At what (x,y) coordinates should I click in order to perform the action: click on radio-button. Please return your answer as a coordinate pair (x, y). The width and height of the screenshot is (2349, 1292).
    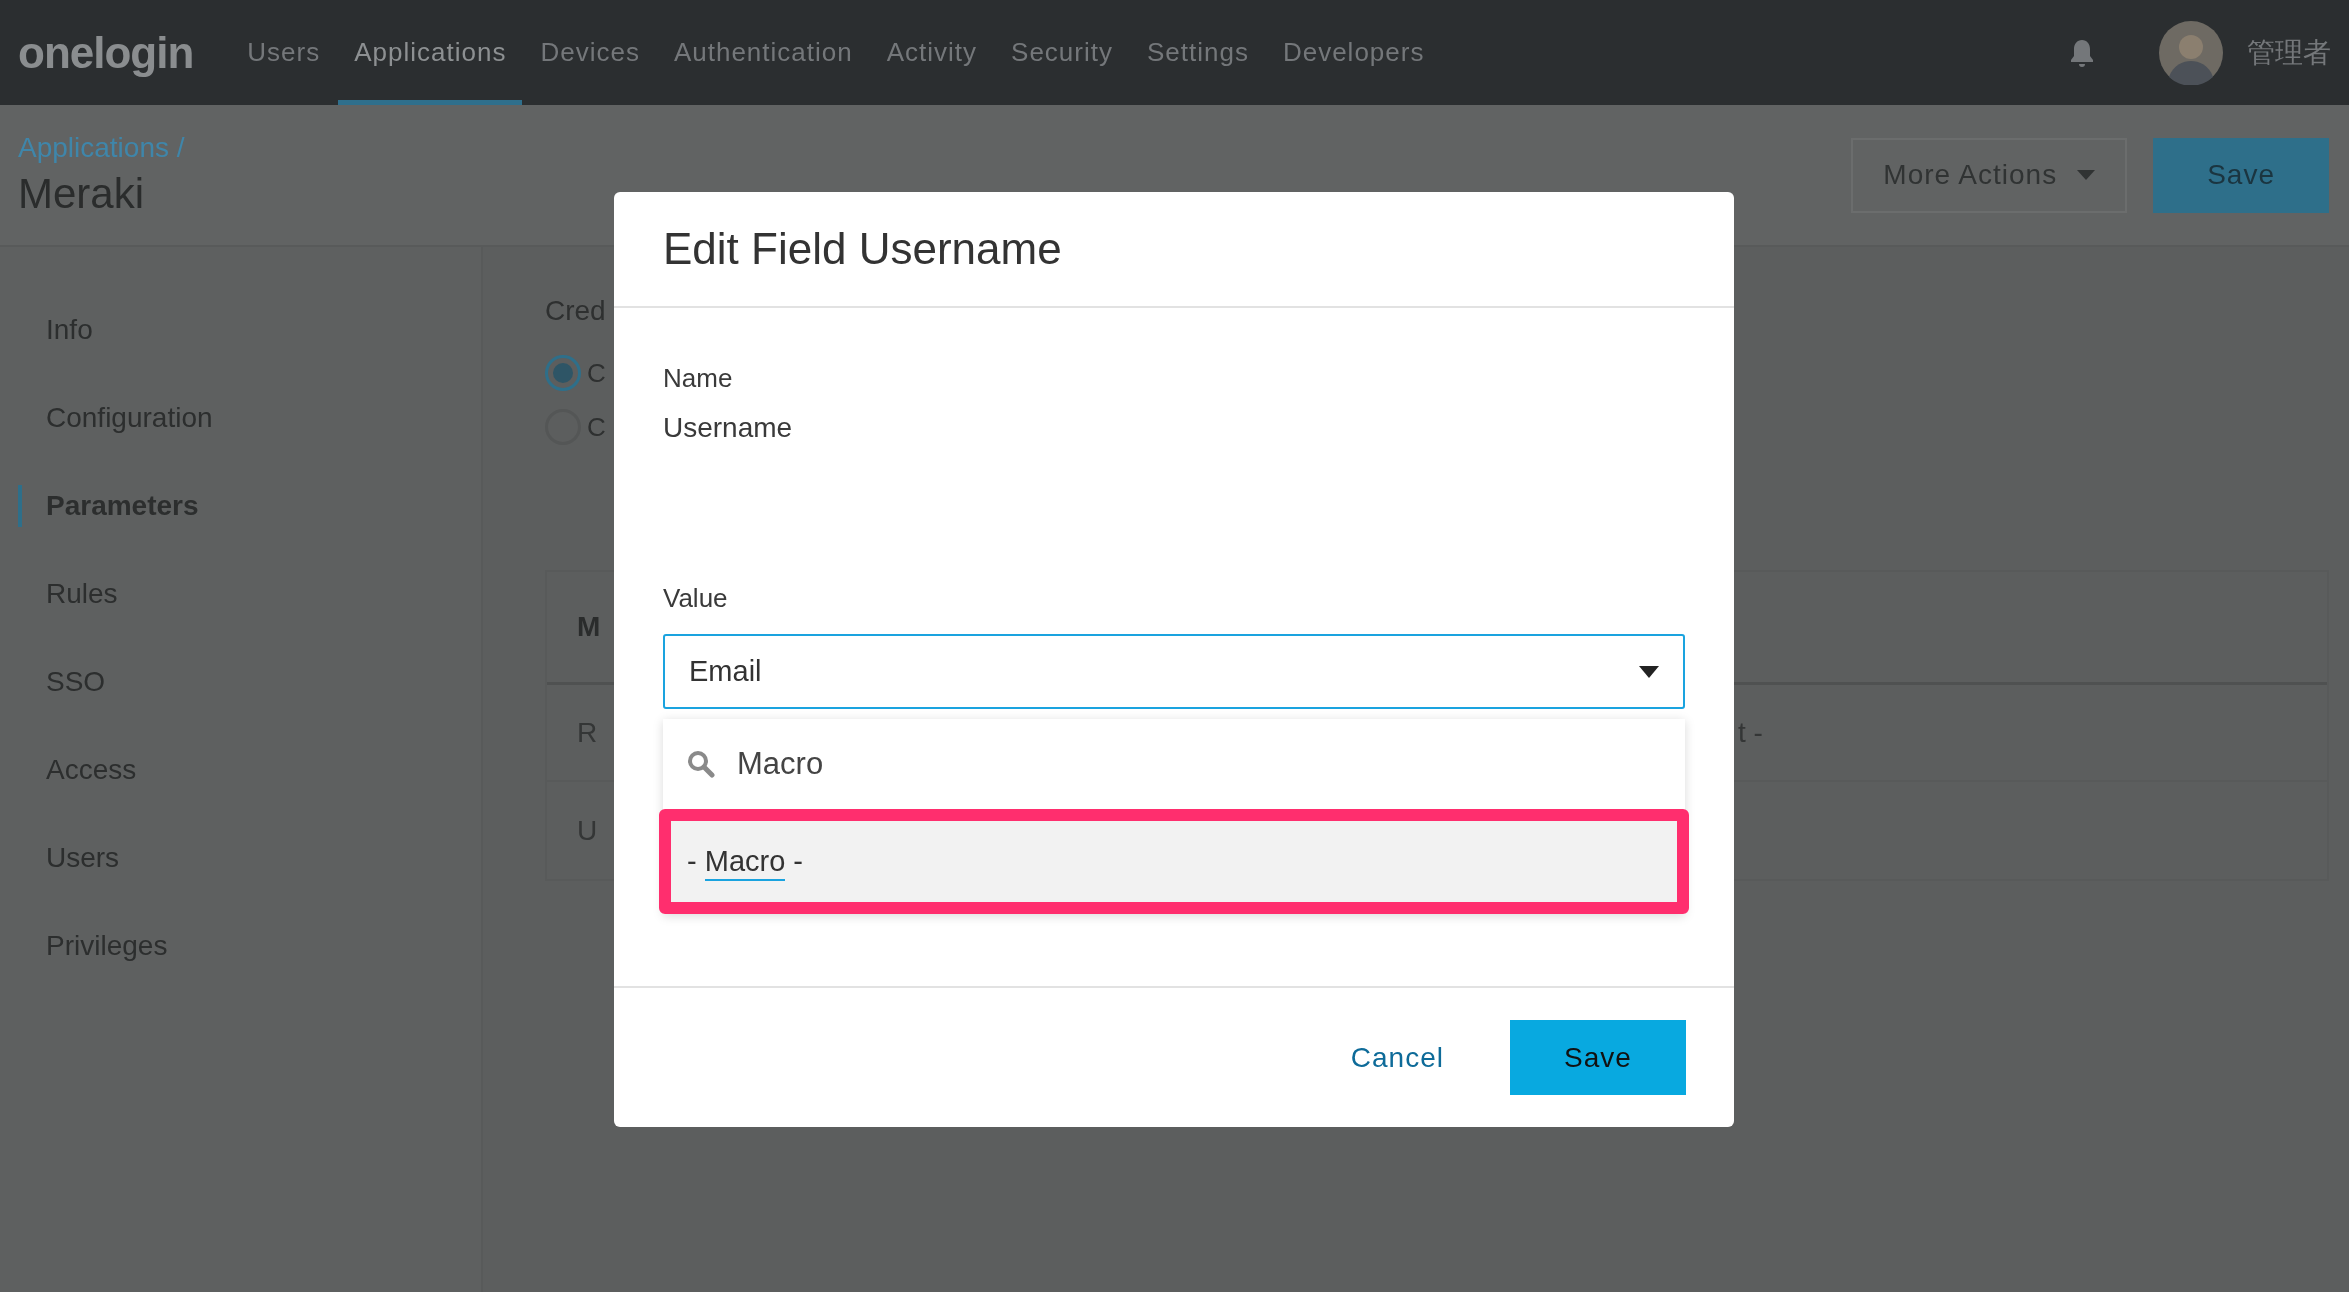
    Looking at the image, I should click on (563, 373).